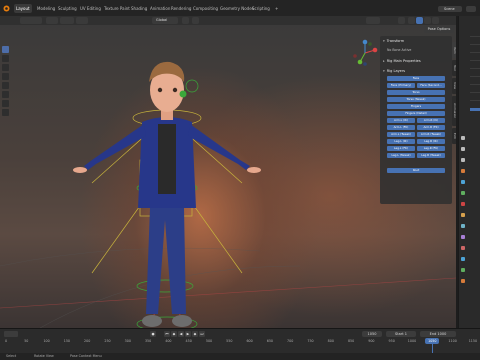  I want to click on start-label: Start, so click(399, 334).